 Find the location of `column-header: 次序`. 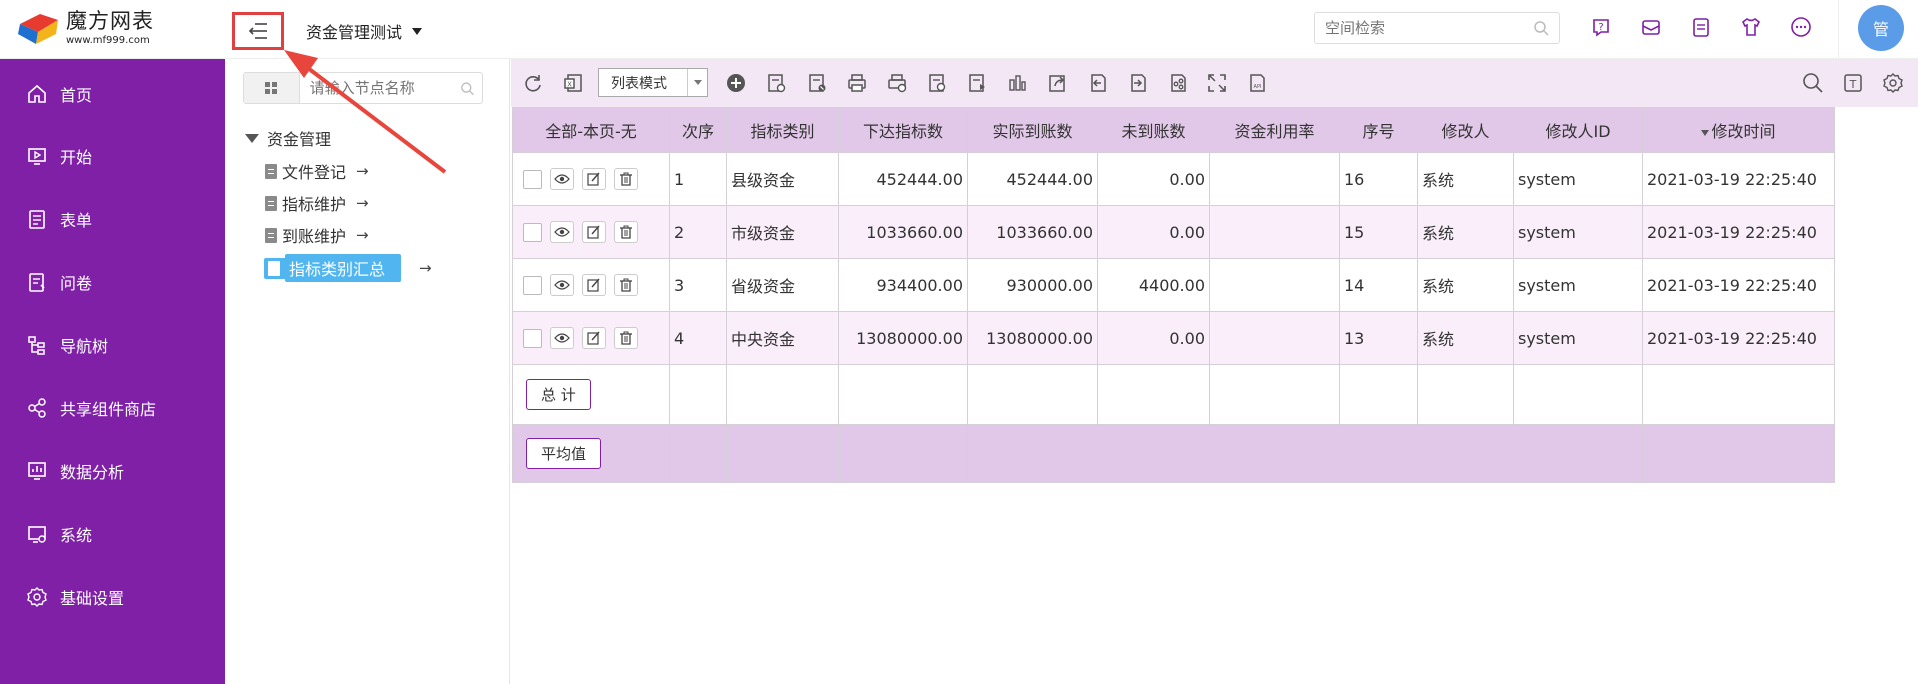

column-header: 次序 is located at coordinates (698, 130).